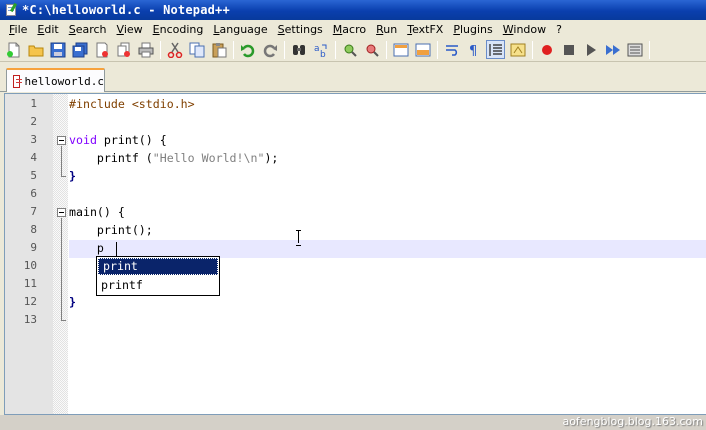  Describe the element at coordinates (300, 29) in the screenshot. I see `menu-settings: Settings` at that location.